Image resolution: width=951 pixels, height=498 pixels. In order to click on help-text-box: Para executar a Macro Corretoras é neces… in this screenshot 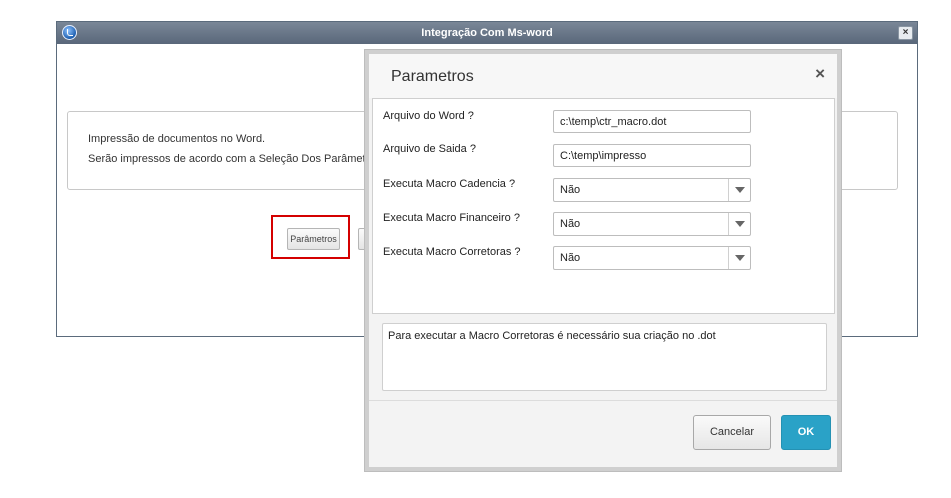, I will do `click(604, 357)`.